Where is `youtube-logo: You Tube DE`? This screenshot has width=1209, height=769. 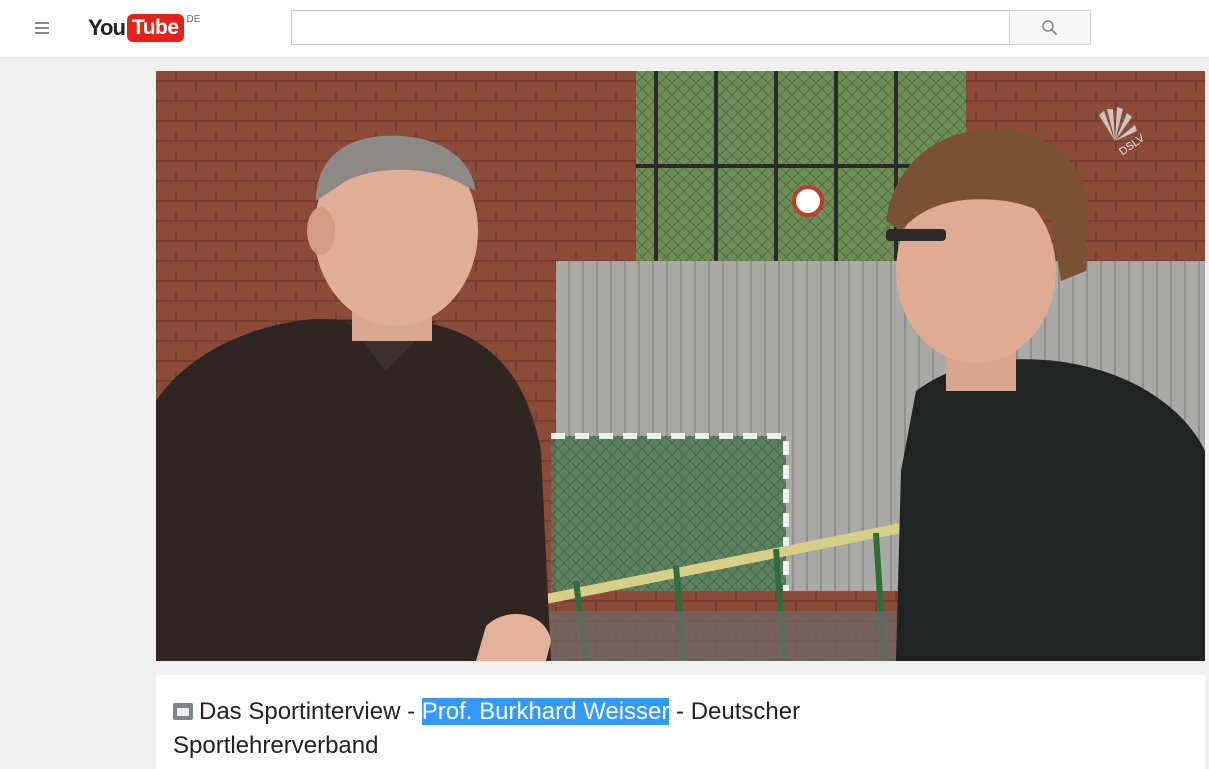 youtube-logo: You Tube DE is located at coordinates (144, 29).